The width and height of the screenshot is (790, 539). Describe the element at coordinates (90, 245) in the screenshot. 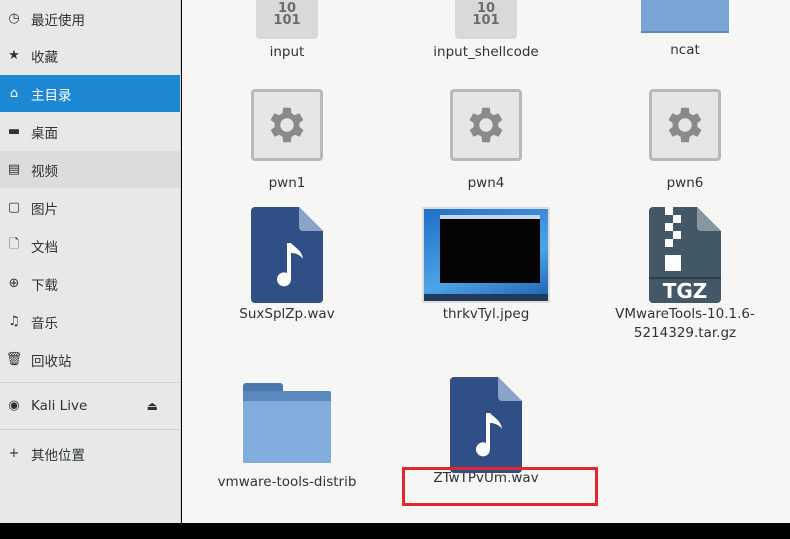

I see `sidebar-item-documents: 🗋 文档` at that location.